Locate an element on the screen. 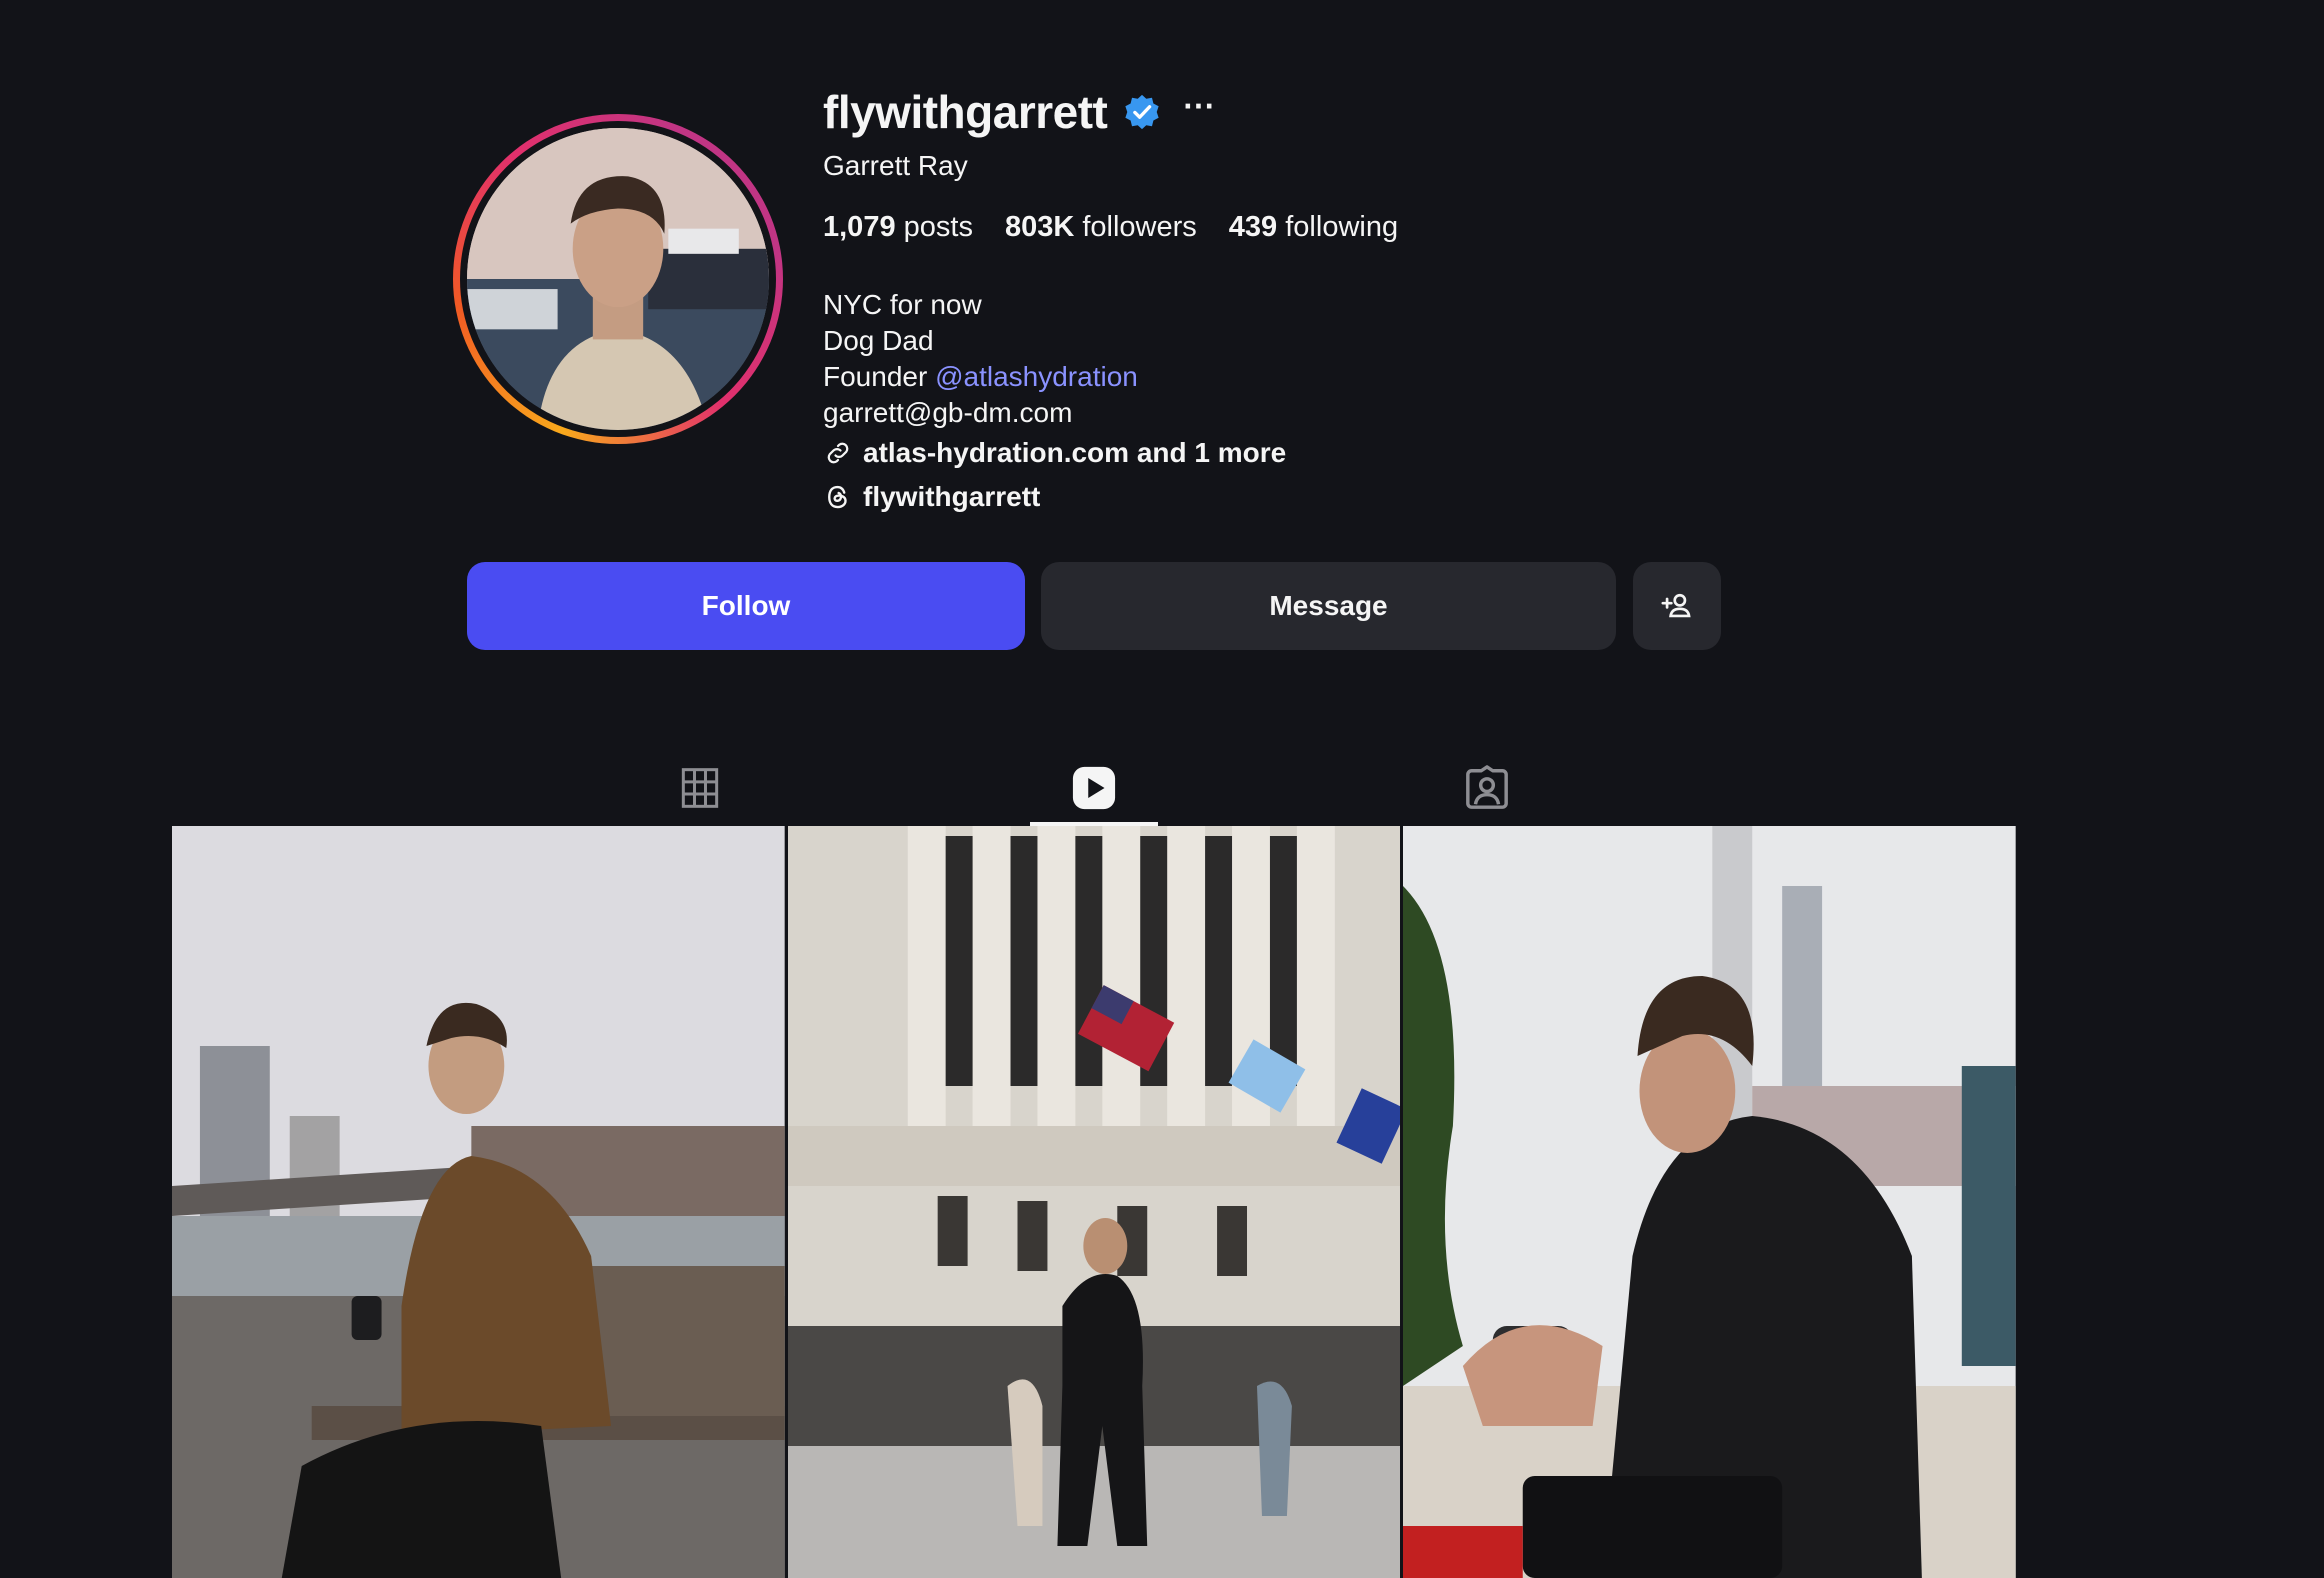  reel-photo-product is located at coordinates (1710, 1202).